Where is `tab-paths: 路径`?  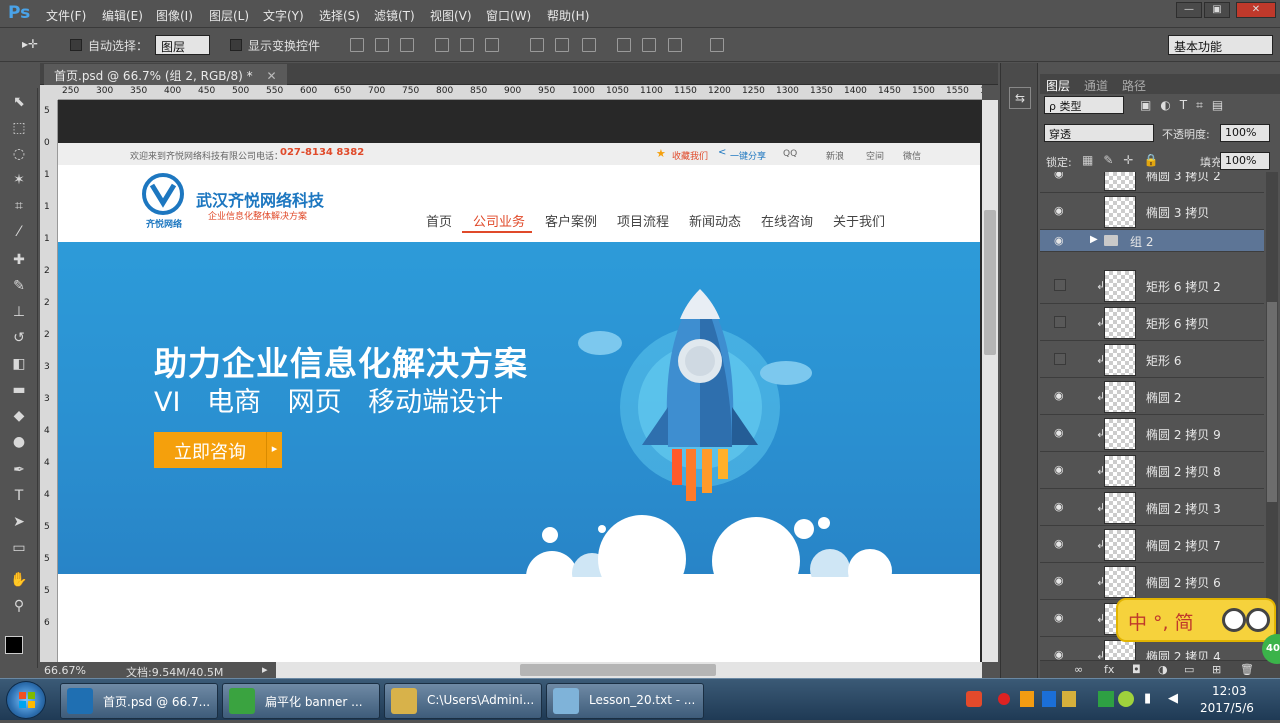 tab-paths: 路径 is located at coordinates (1134, 85).